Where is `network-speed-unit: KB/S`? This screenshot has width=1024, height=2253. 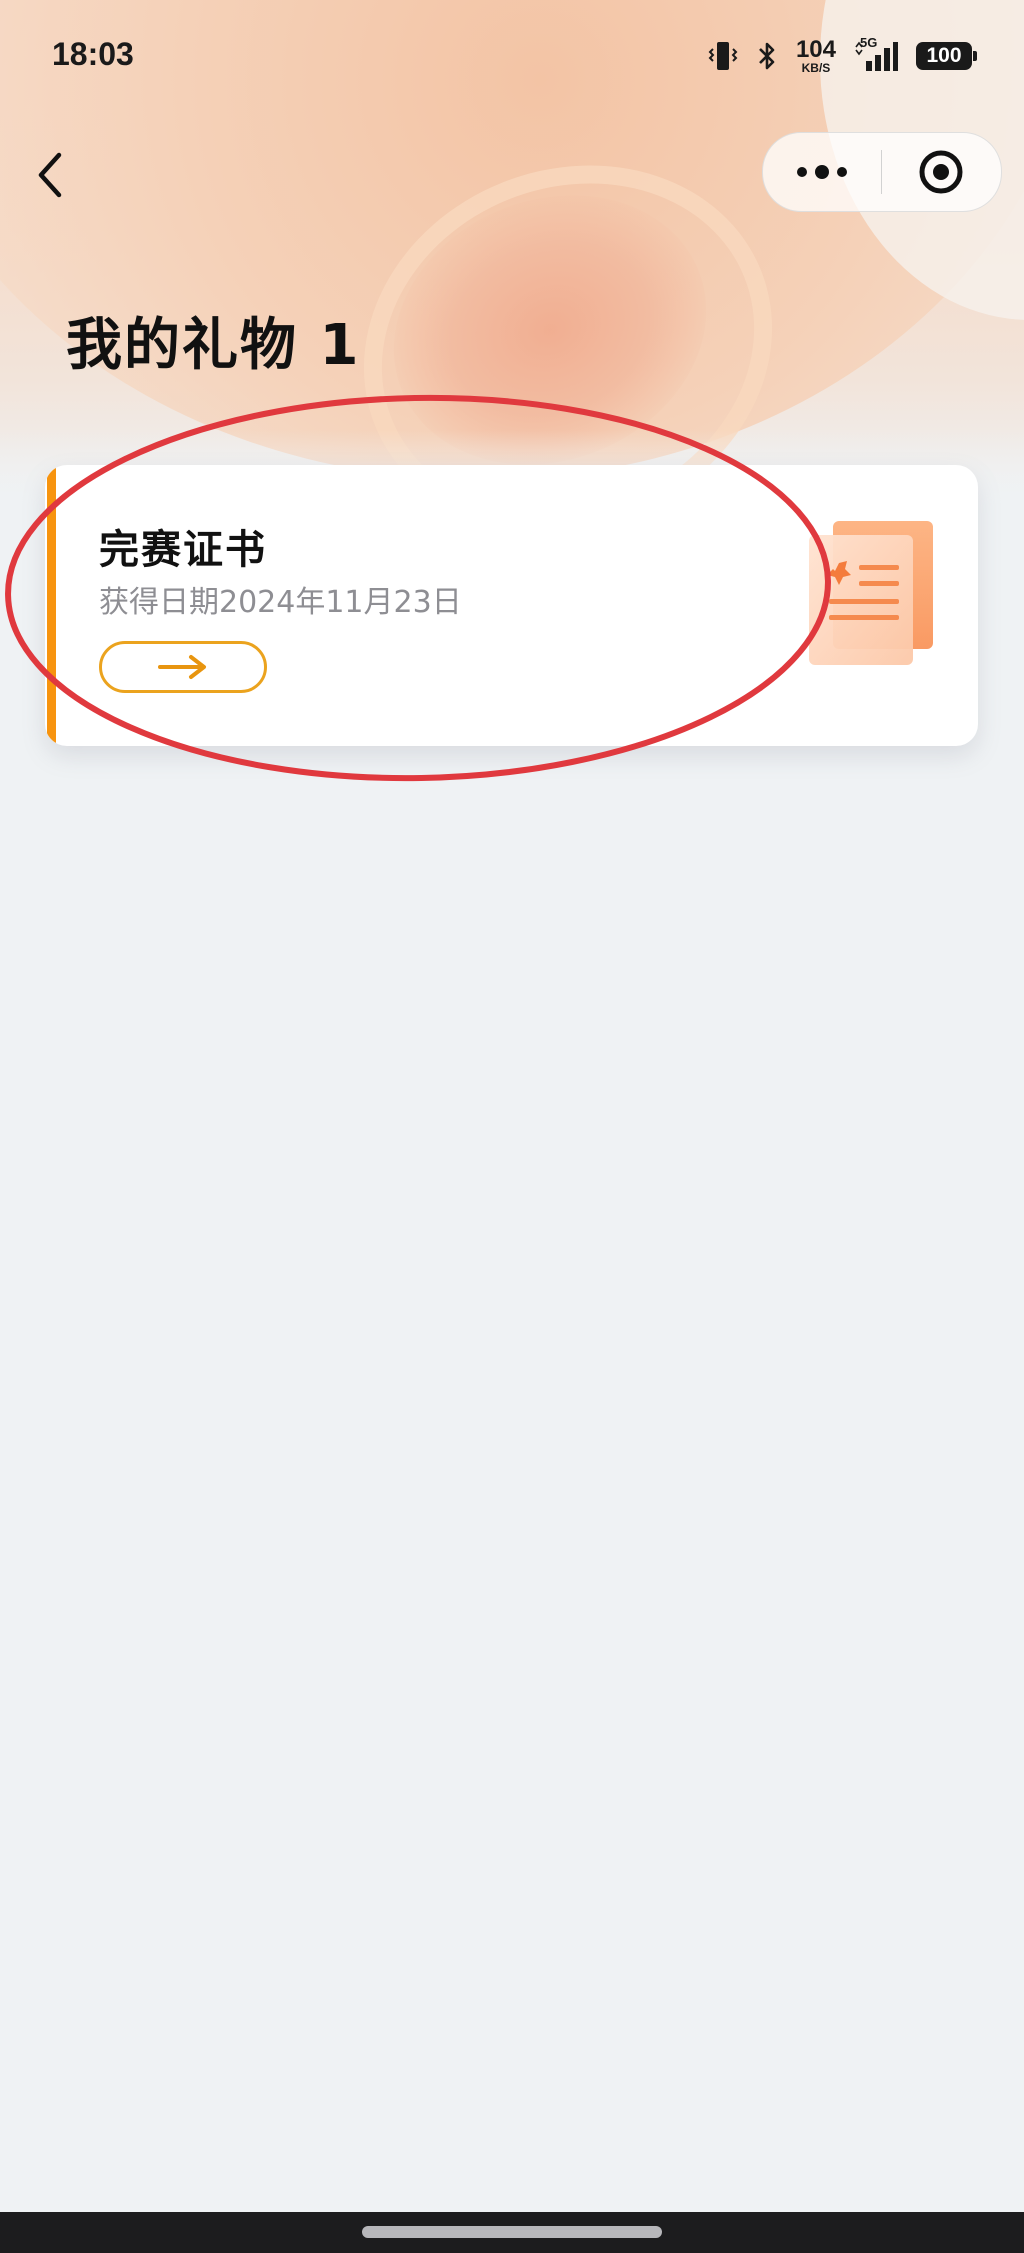
network-speed-unit: KB/S is located at coordinates (816, 68).